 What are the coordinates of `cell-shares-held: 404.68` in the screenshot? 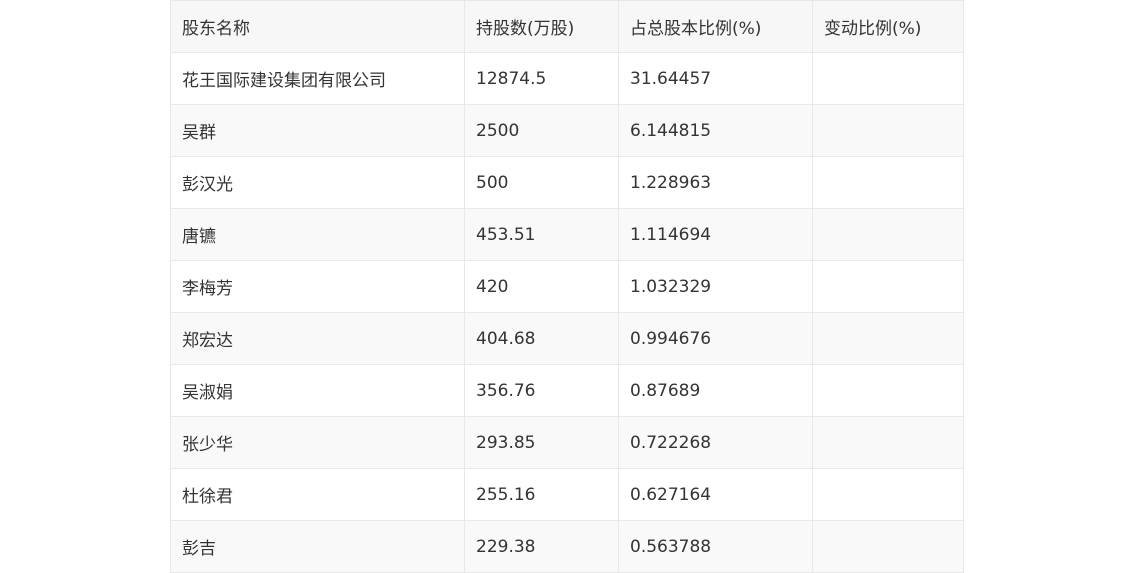 It's located at (541, 338).